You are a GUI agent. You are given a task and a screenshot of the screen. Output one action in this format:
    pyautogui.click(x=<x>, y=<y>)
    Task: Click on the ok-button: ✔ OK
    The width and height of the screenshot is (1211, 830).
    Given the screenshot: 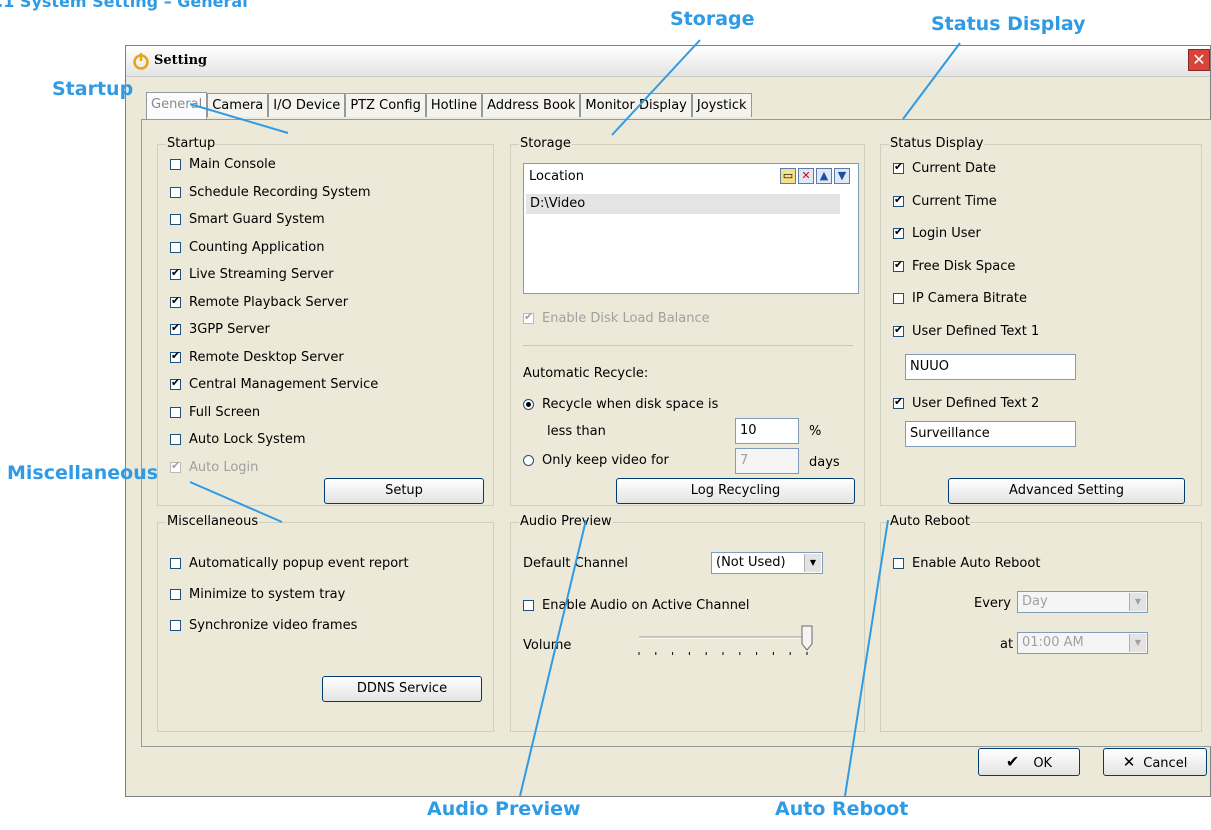 What is the action you would take?
    pyautogui.click(x=1029, y=762)
    